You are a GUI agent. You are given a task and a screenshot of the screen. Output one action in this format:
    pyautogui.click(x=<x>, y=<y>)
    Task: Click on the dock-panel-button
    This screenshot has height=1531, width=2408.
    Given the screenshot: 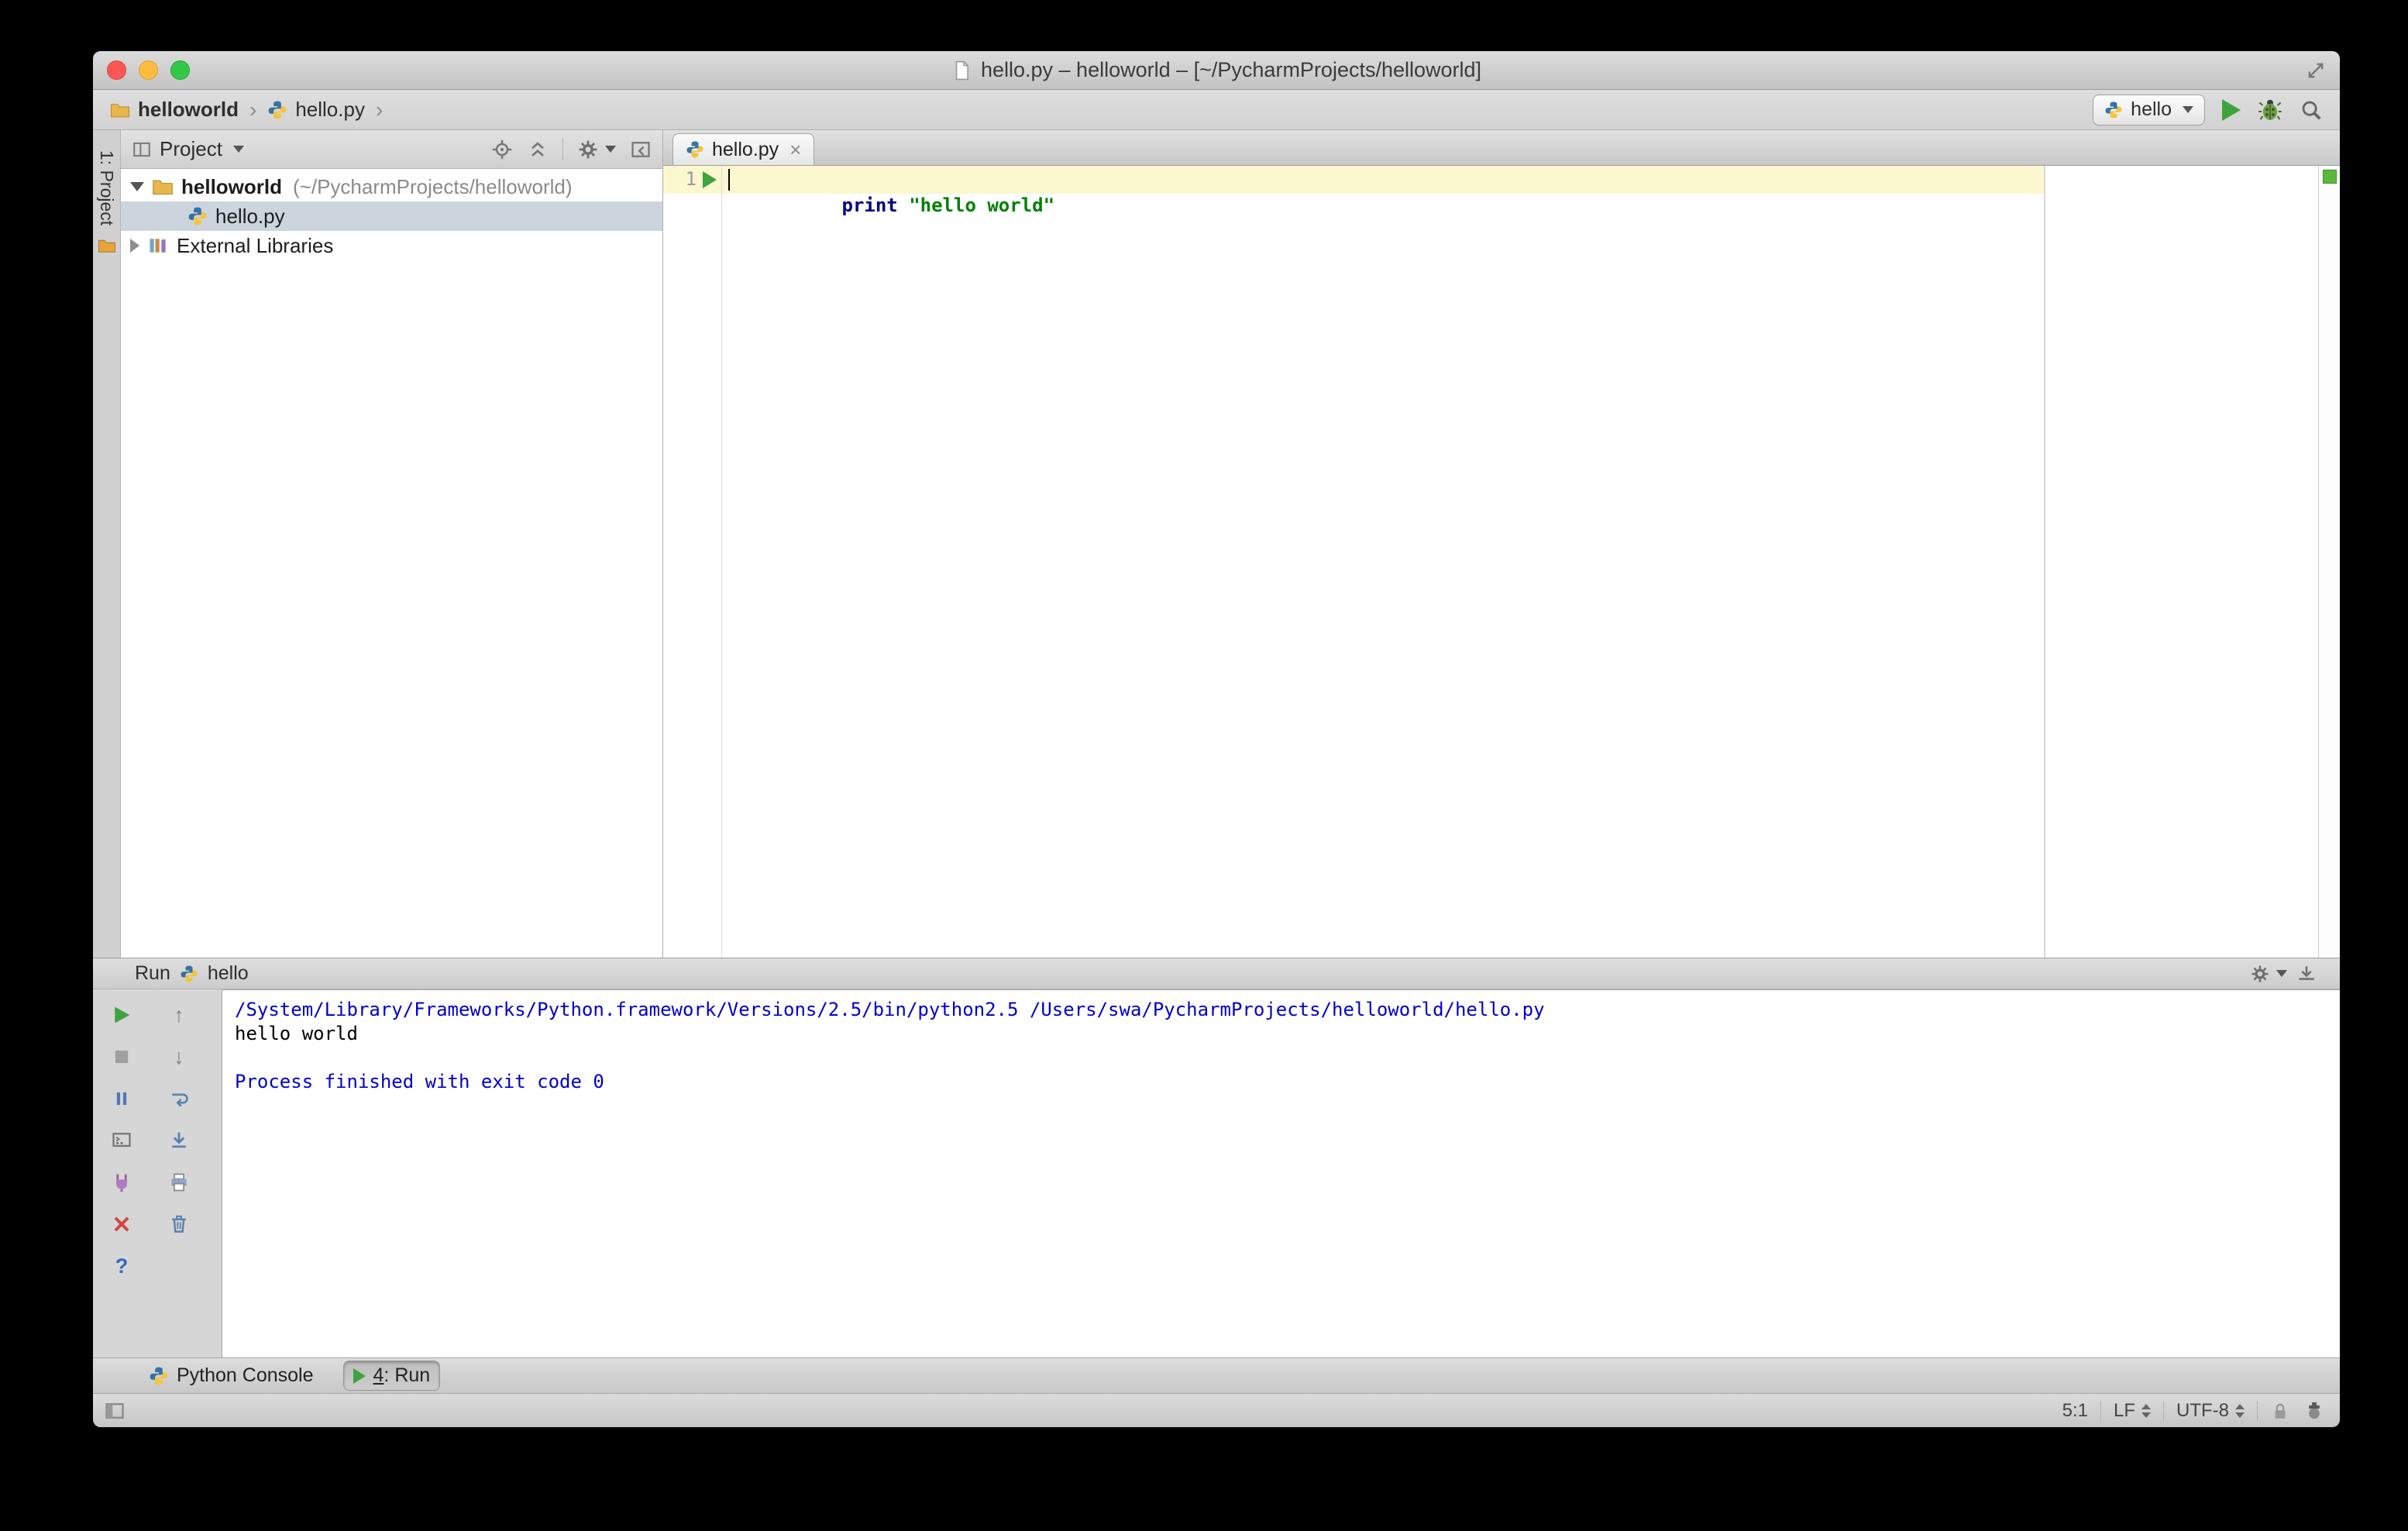 What is the action you would take?
    pyautogui.click(x=2306, y=974)
    